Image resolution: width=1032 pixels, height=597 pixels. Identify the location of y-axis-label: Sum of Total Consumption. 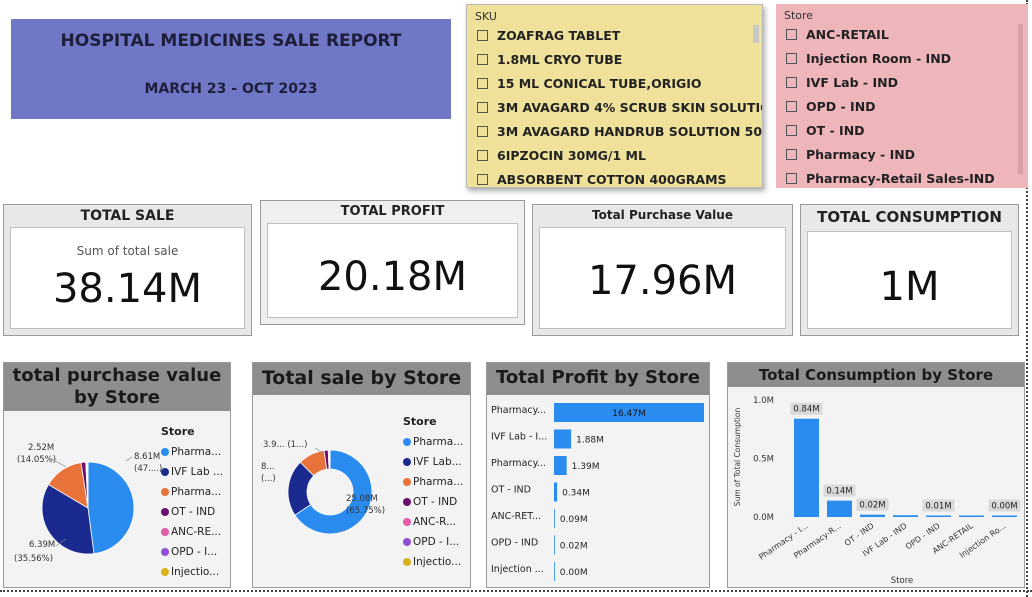
(737, 457).